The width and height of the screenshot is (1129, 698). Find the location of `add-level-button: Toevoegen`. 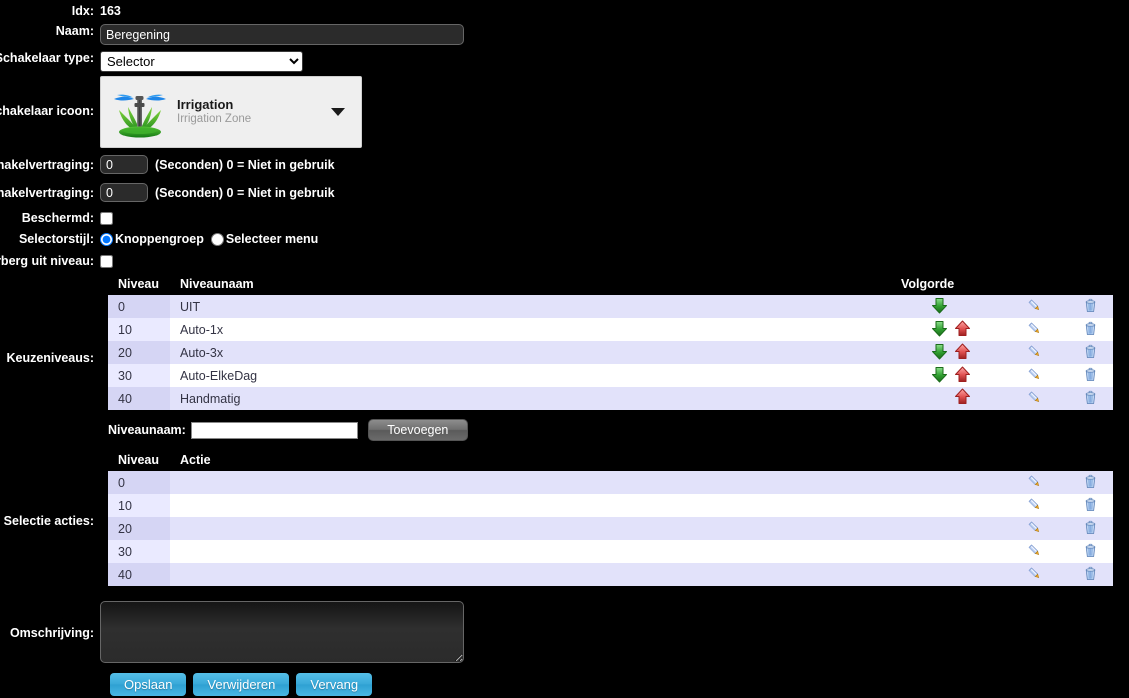

add-level-button: Toevoegen is located at coordinates (417, 430).